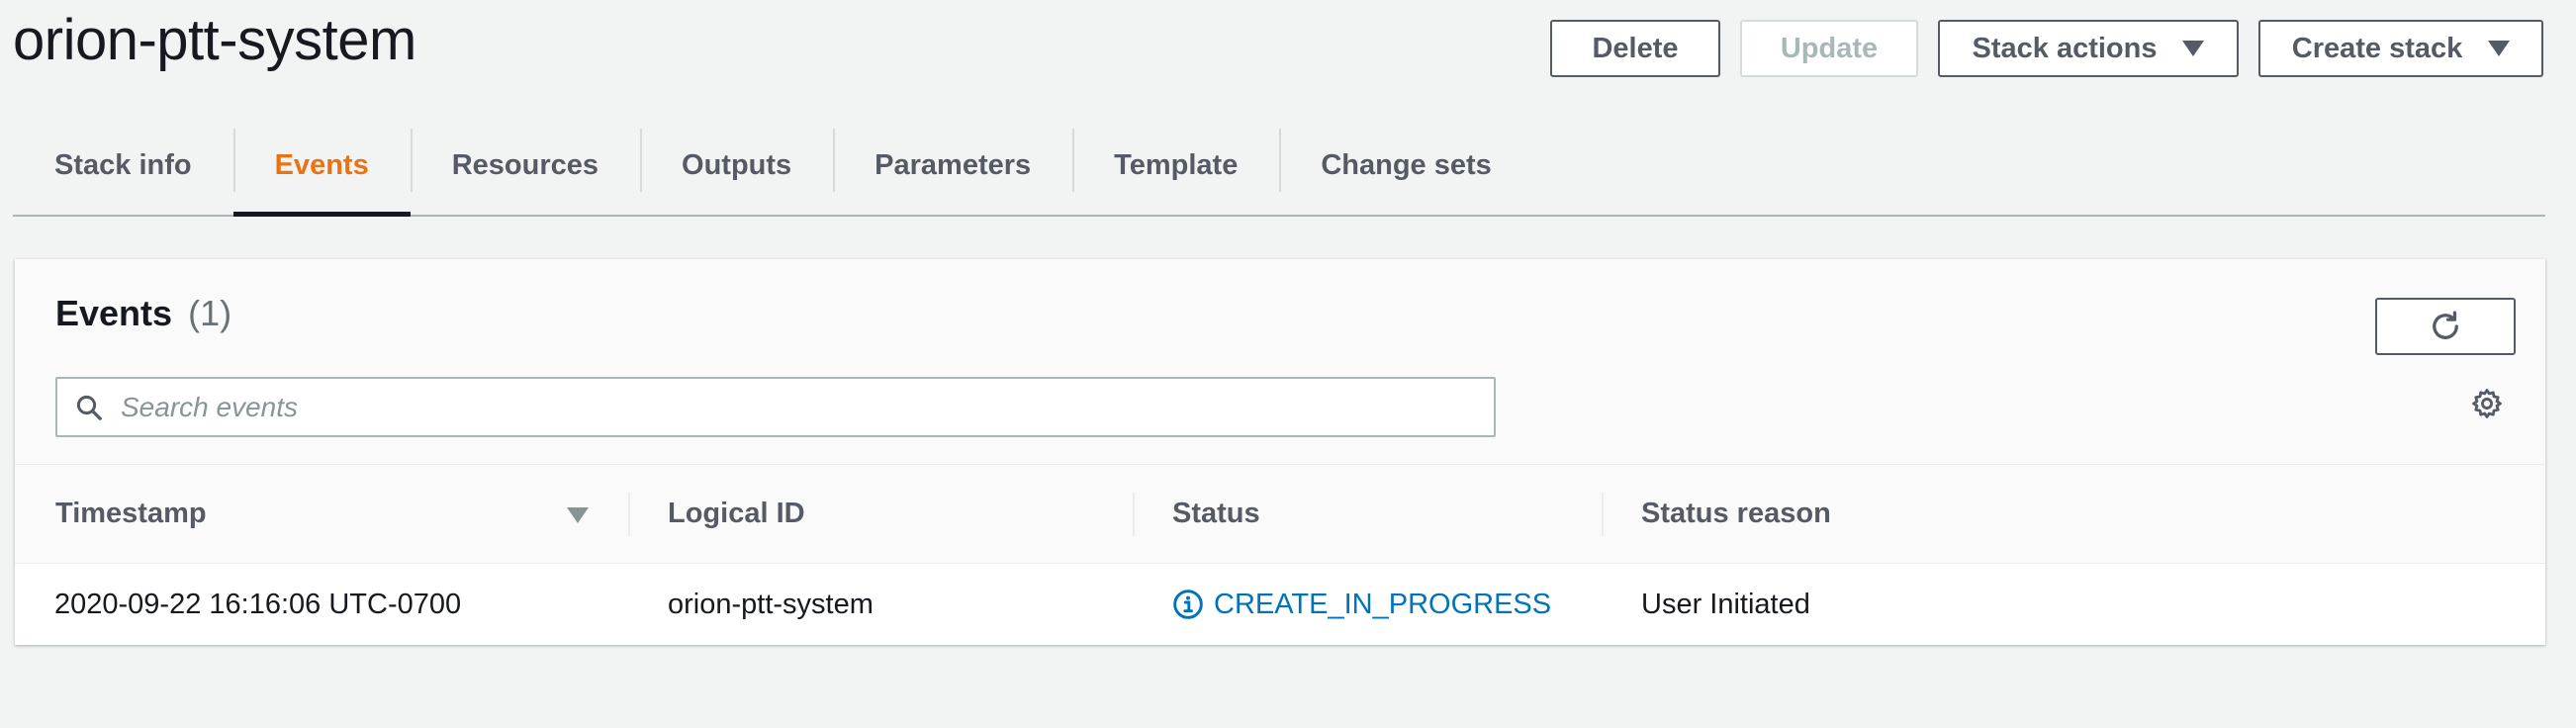 This screenshot has width=2576, height=728. I want to click on search-input, so click(807, 407).